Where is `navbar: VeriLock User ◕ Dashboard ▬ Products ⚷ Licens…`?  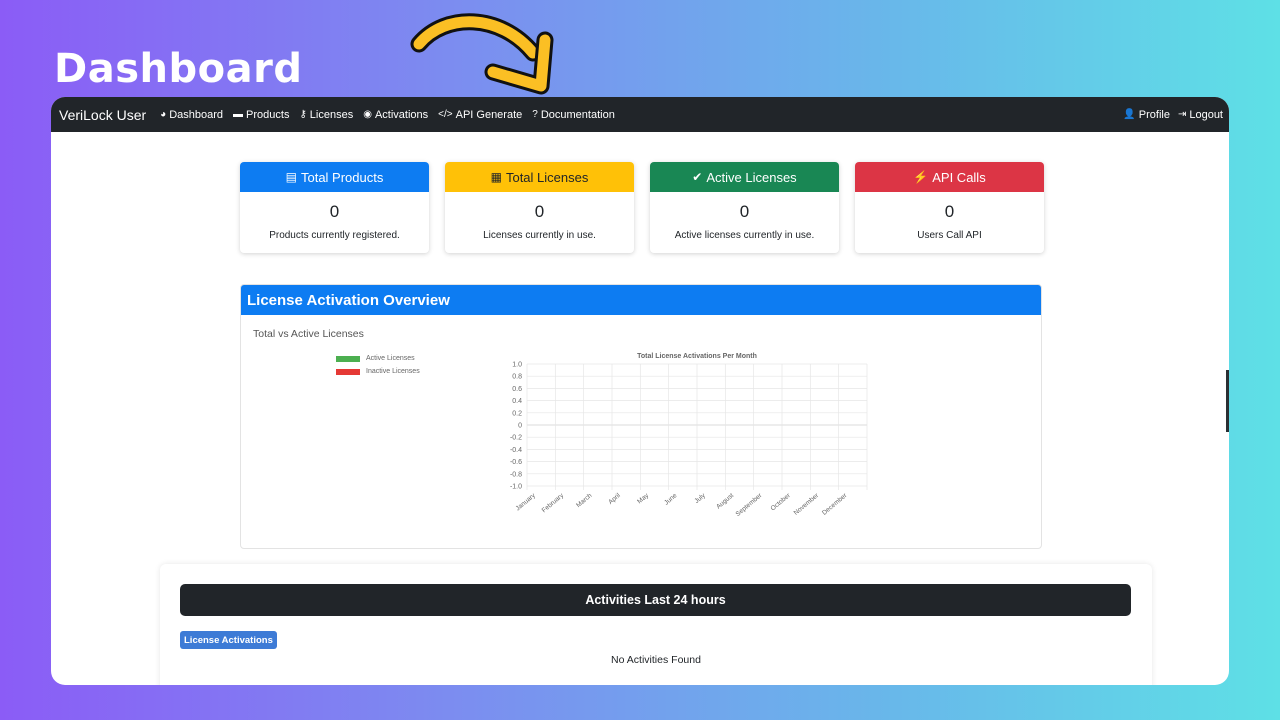 navbar: VeriLock User ◕ Dashboard ▬ Products ⚷ Licens… is located at coordinates (640, 114).